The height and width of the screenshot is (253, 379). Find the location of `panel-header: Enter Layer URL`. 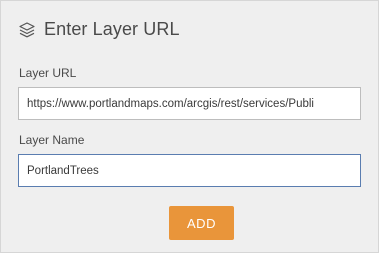

panel-header: Enter Layer URL is located at coordinates (99, 29).